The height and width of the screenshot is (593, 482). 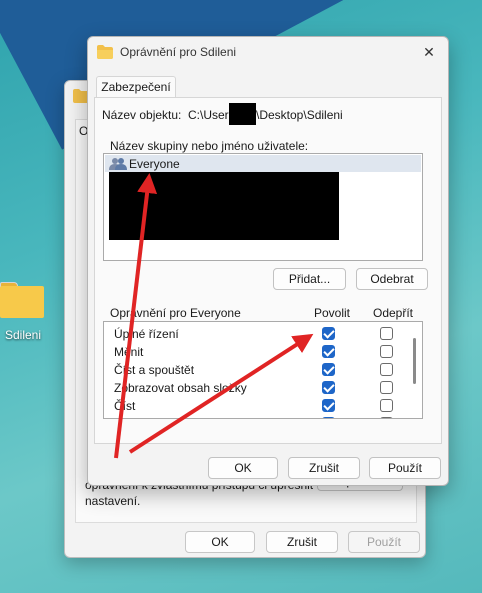 I want to click on desktop-folder-label: Sdileni, so click(x=23, y=335).